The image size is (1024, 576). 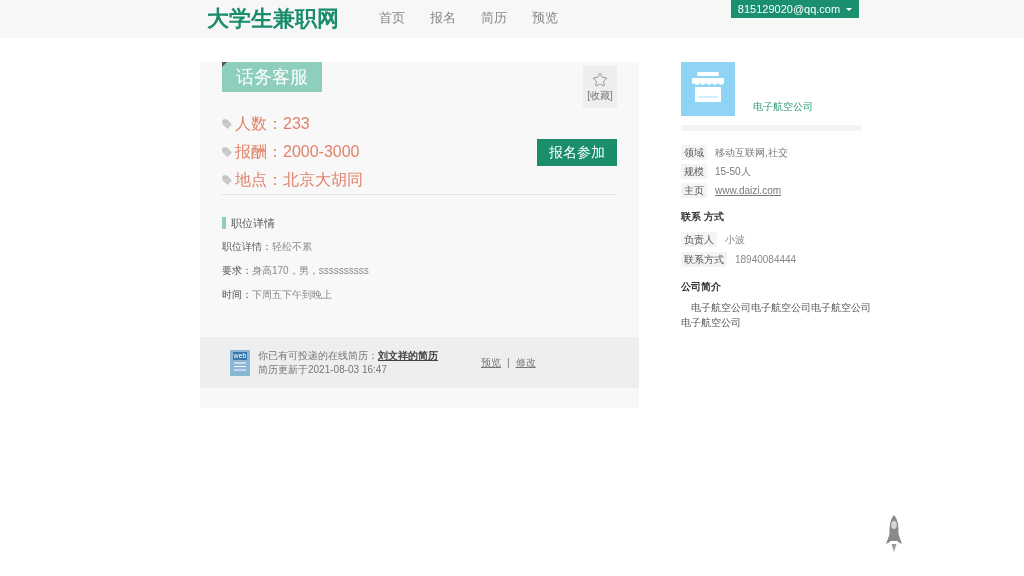 I want to click on resume-updated: 简历更新于2021-08-03 16:47, so click(x=323, y=369).